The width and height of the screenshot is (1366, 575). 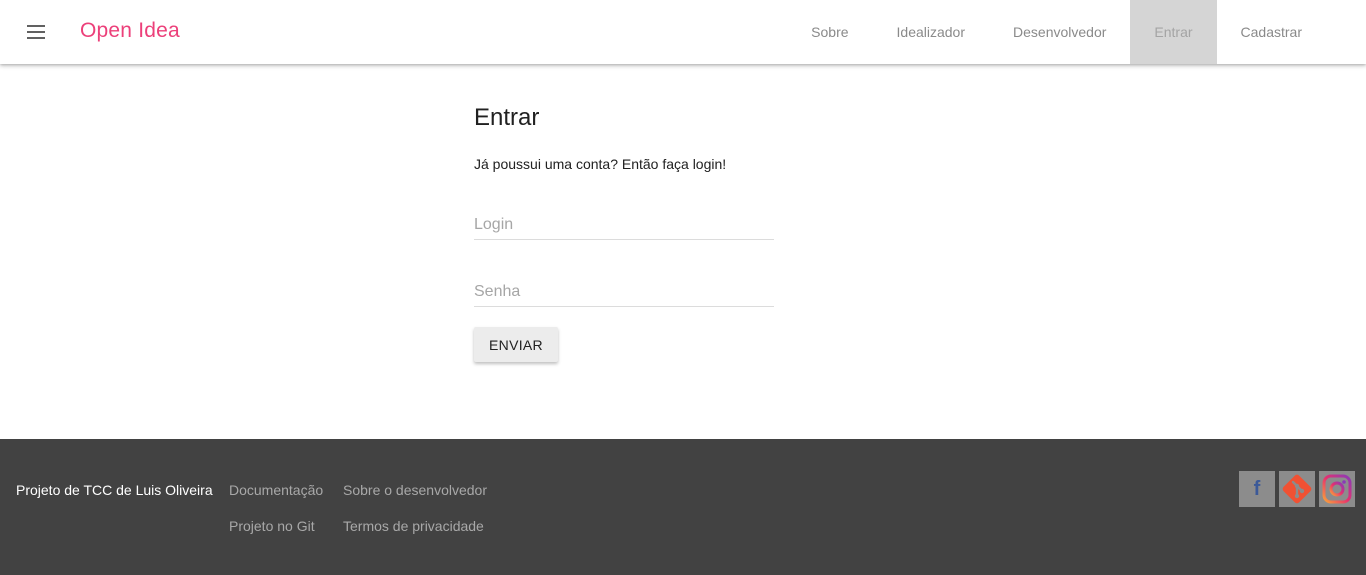 I want to click on nav-item-cadastrar: Cadastrar, so click(x=1291, y=32).